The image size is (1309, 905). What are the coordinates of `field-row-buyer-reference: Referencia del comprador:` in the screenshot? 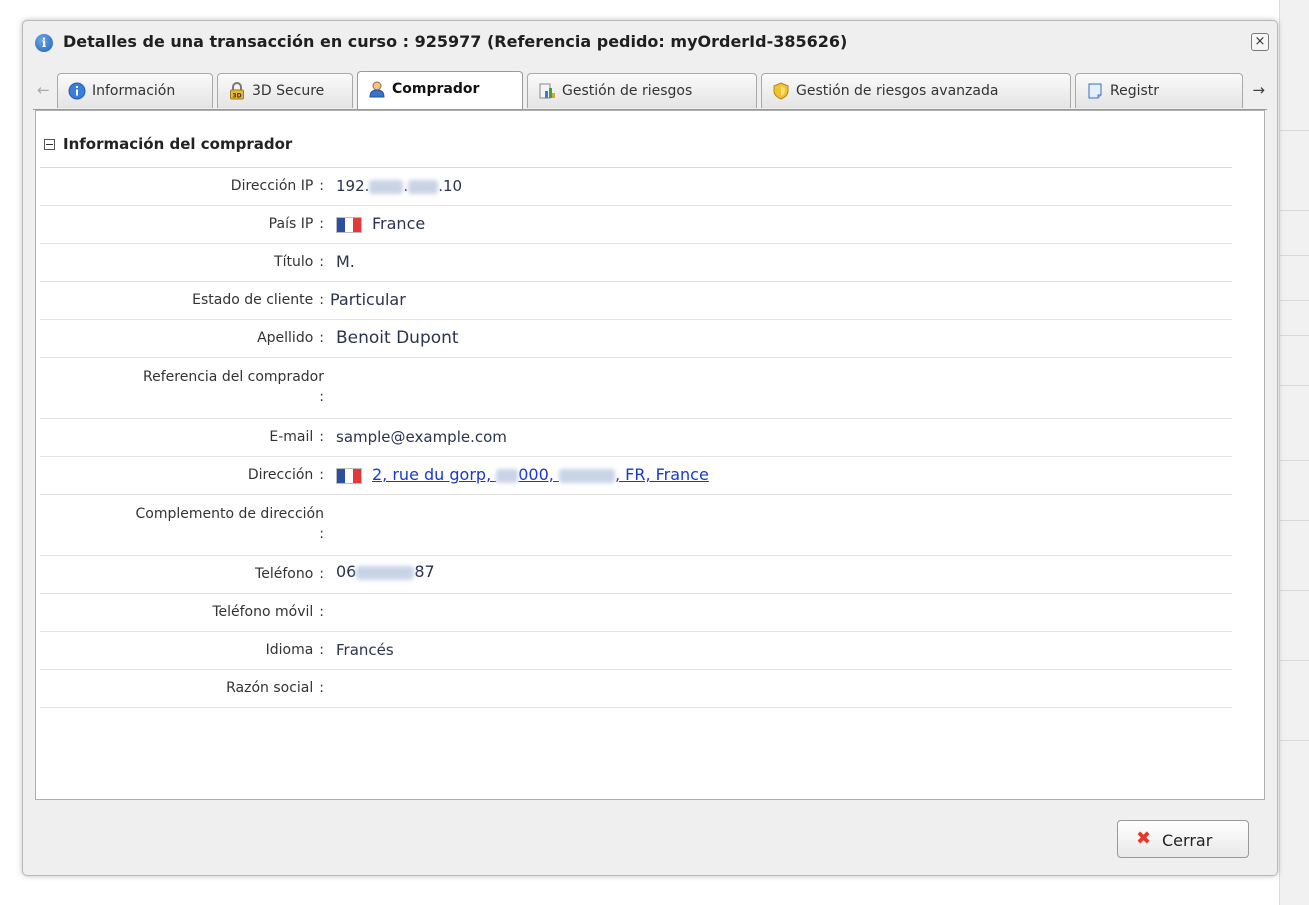 It's located at (636, 388).